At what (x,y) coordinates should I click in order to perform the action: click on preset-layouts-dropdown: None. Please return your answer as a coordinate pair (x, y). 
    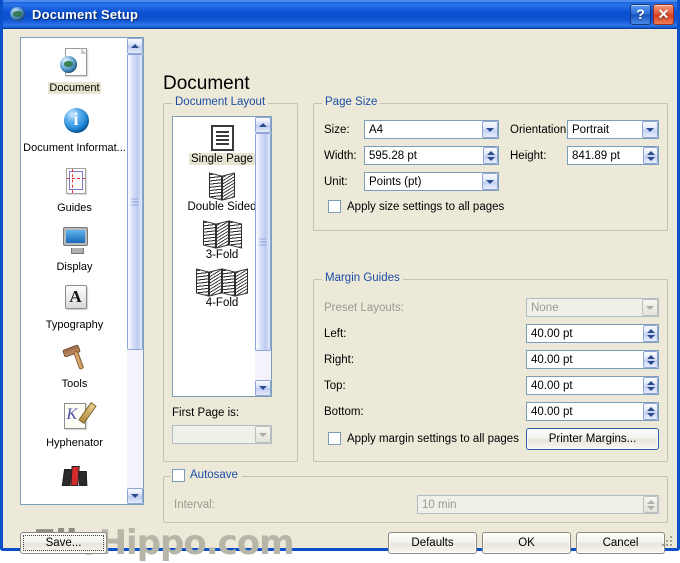
    Looking at the image, I should click on (592, 307).